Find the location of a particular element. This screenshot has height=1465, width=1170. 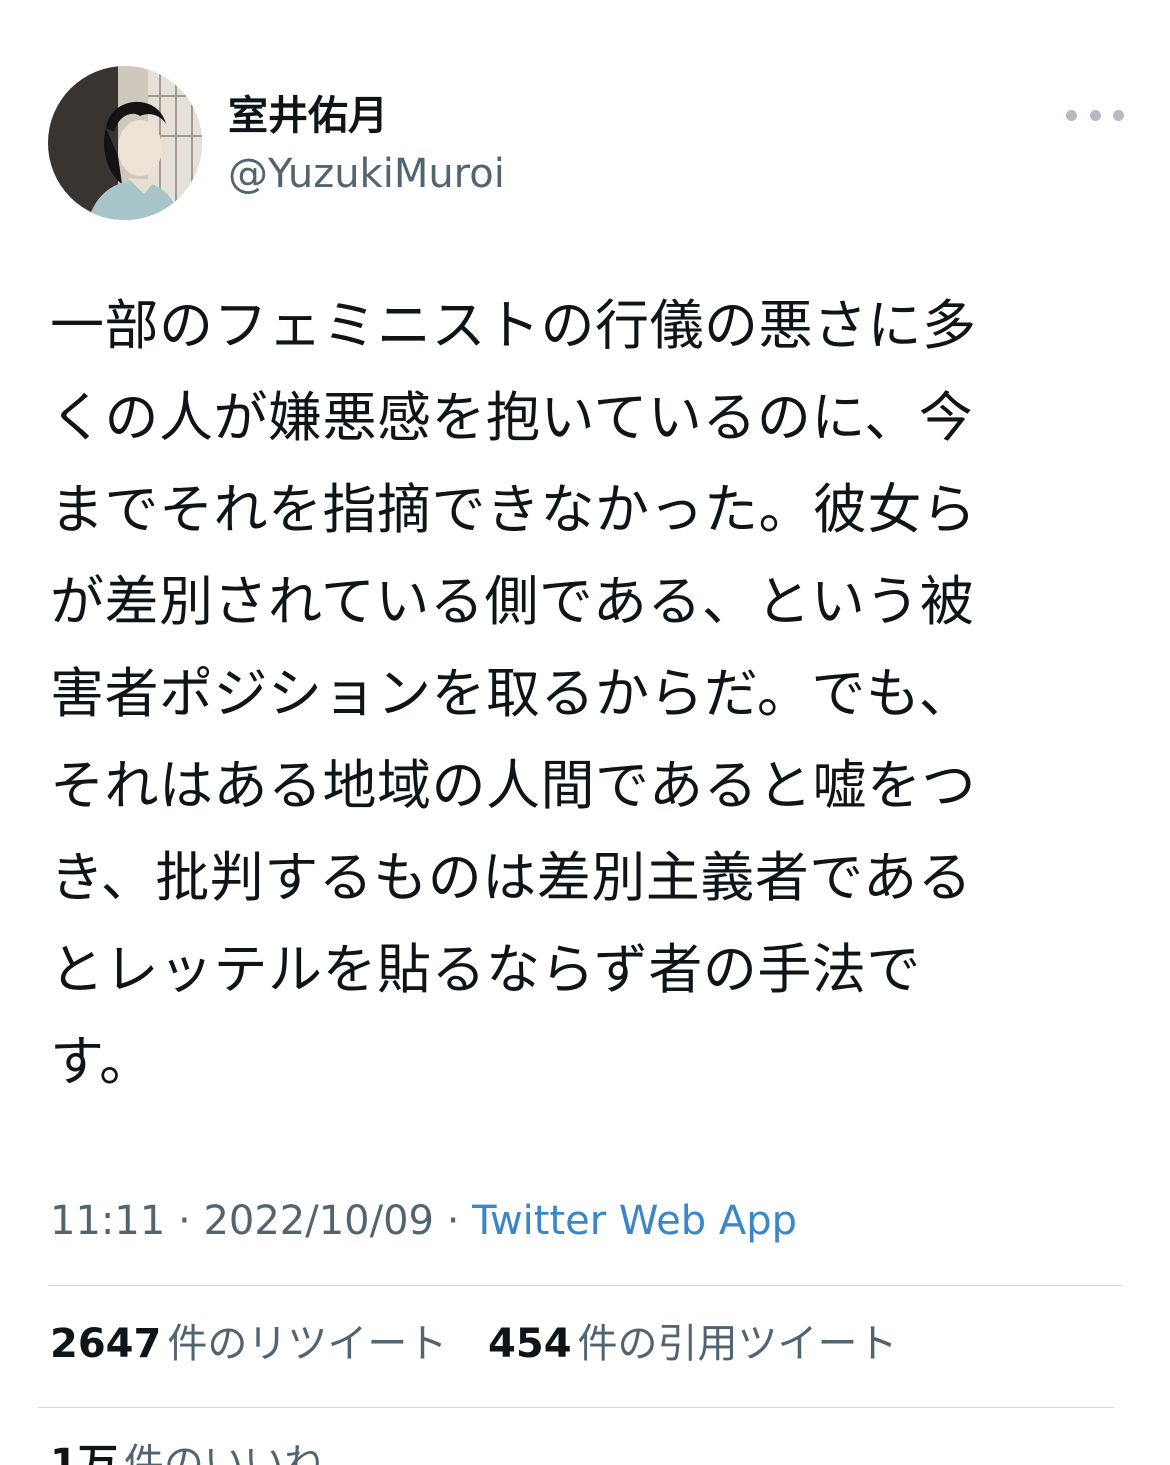

engagement-stats: 2647 件のリツイート 454 件の引用ツイート is located at coordinates (488, 1344).